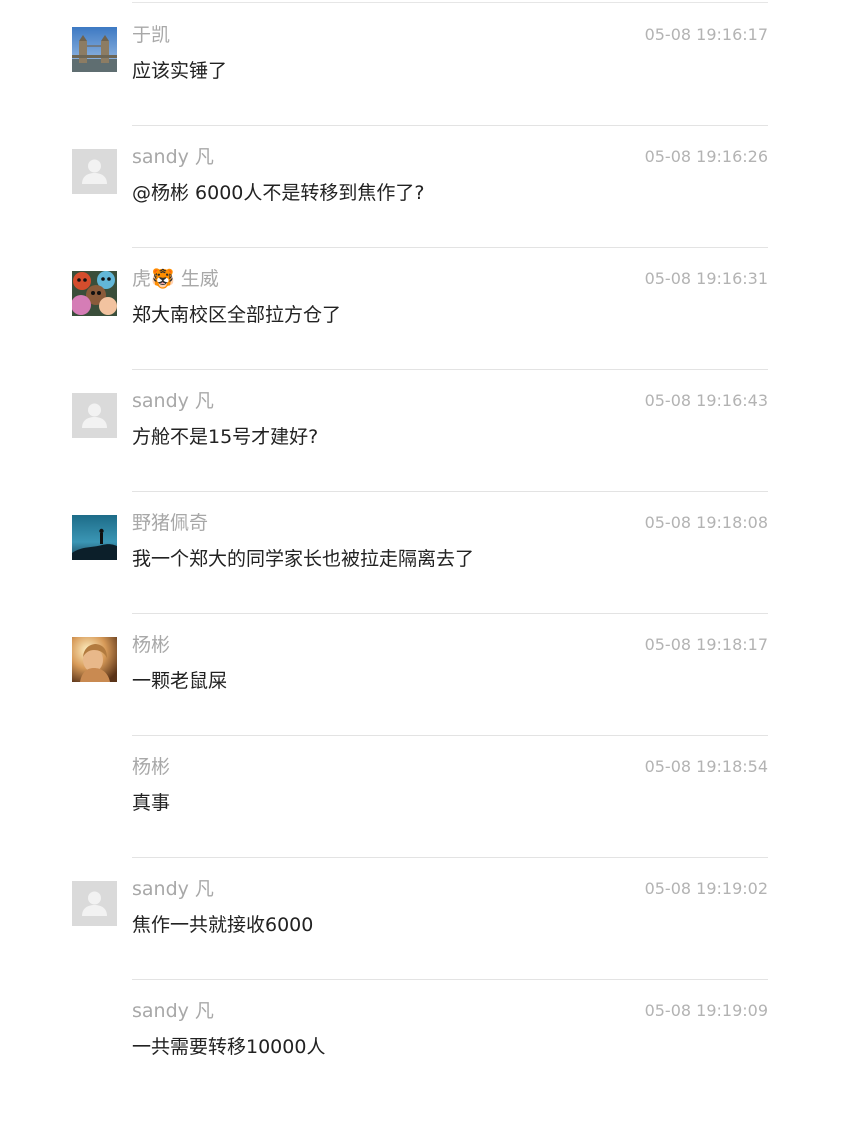  Describe the element at coordinates (180, 681) in the screenshot. I see `message-text: 一颗老鼠屎` at that location.